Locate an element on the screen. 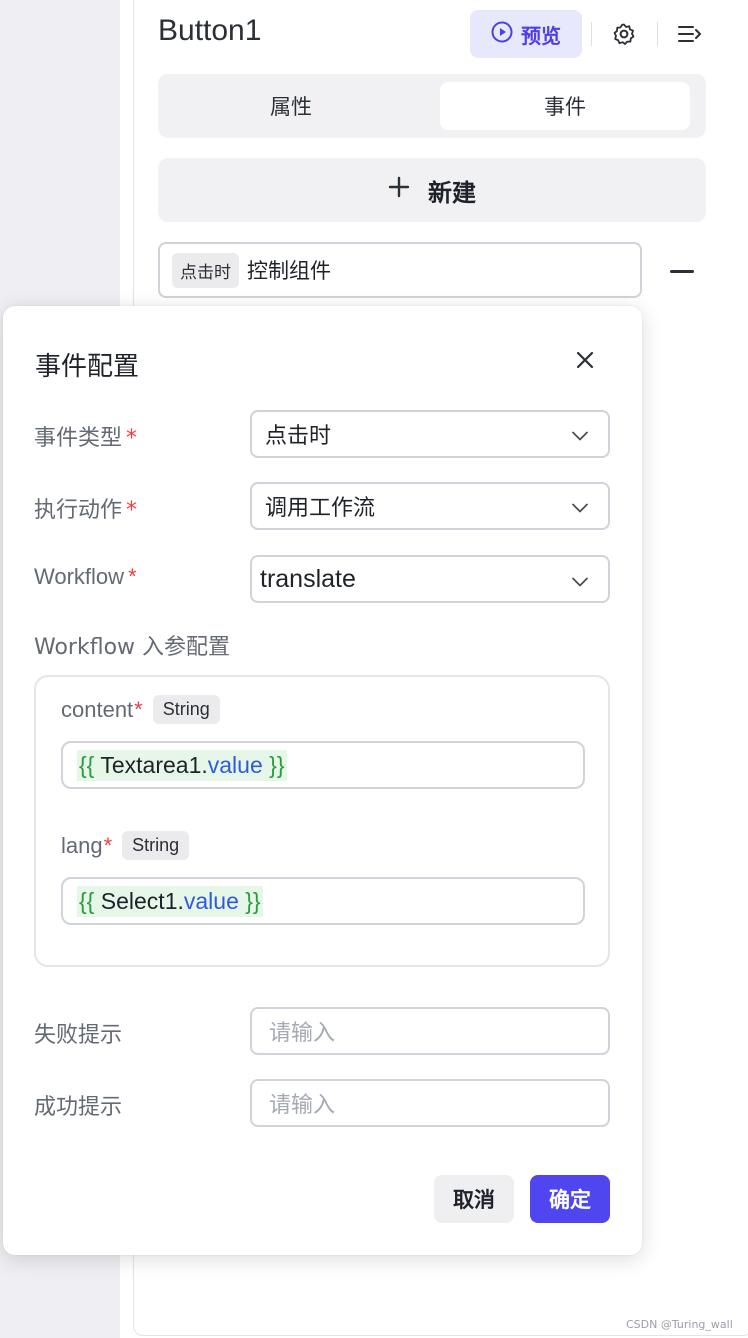 This screenshot has width=748, height=1338. confirm-button: 确定 is located at coordinates (570, 1199).